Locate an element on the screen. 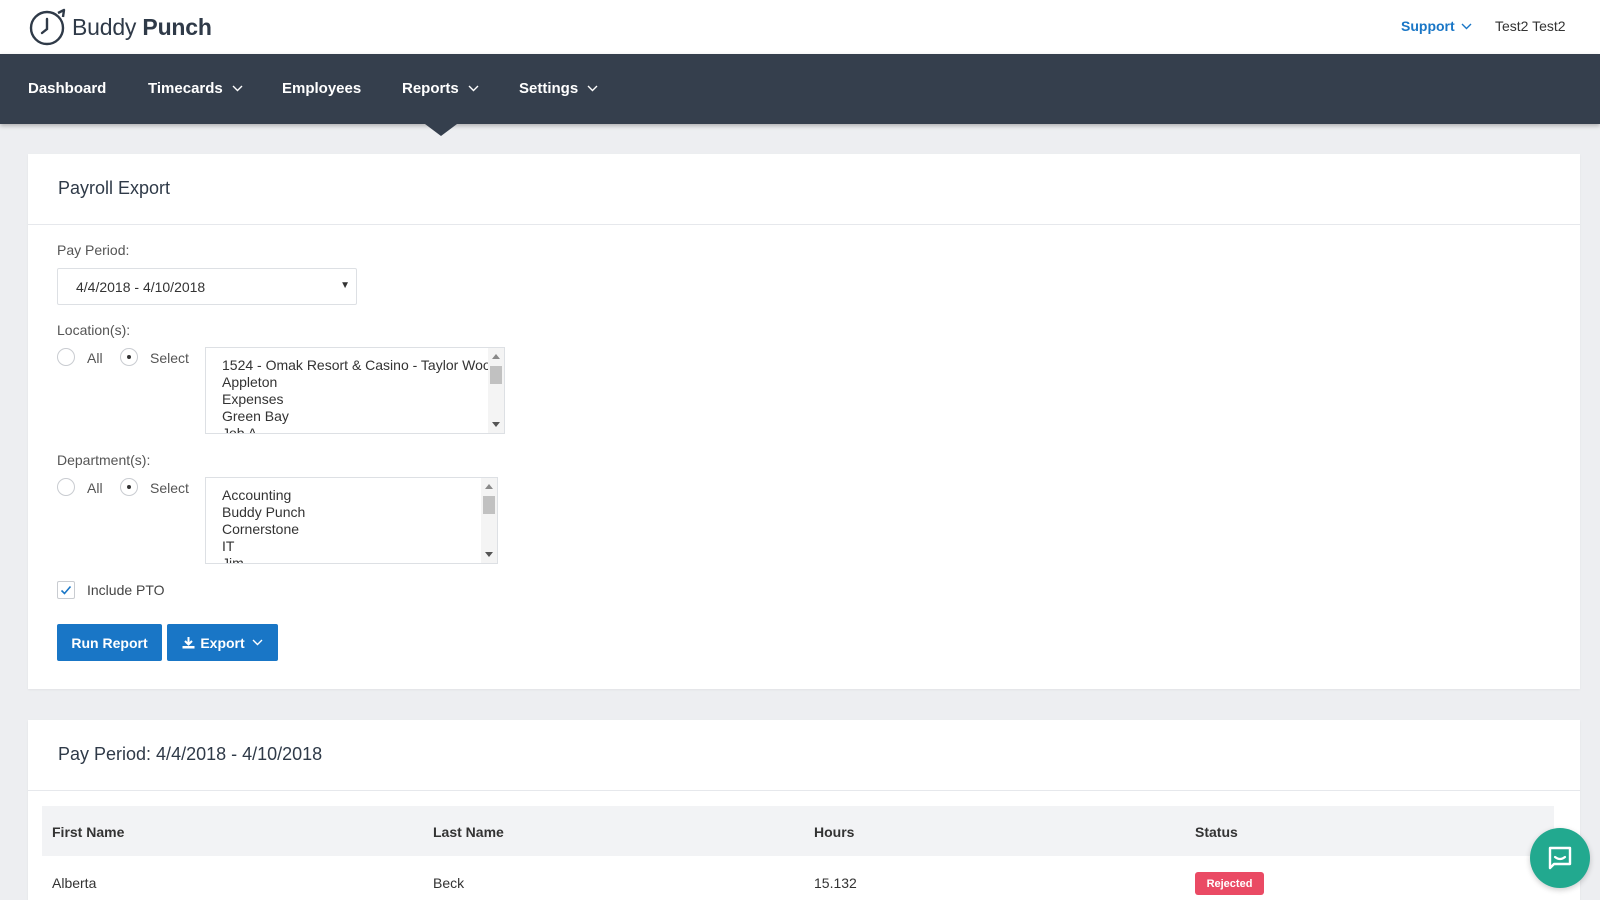  pay-period-label: Pay Period: is located at coordinates (93, 250).